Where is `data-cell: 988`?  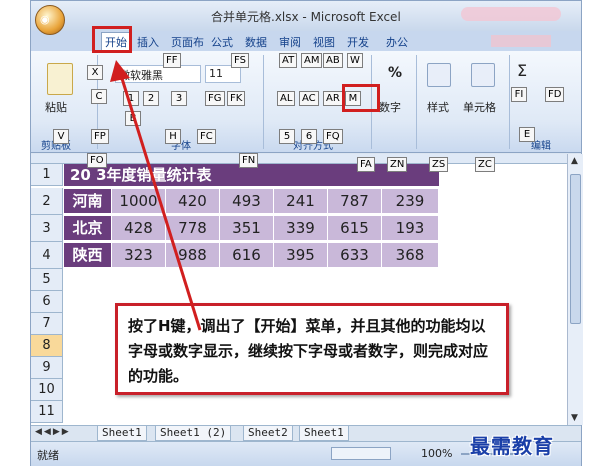 data-cell: 988 is located at coordinates (193, 255).